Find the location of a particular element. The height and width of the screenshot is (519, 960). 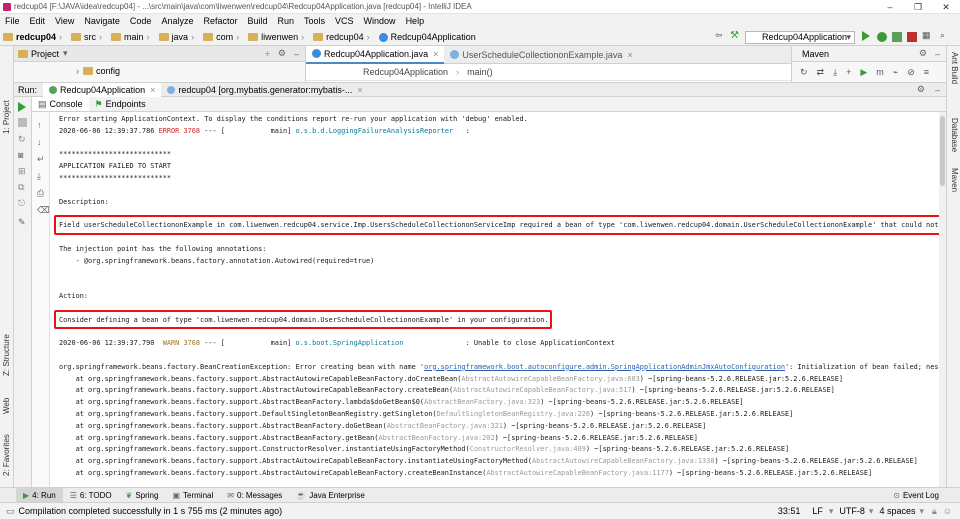

tab-redcup04application: Redcup04Application.java × is located at coordinates (375, 54).